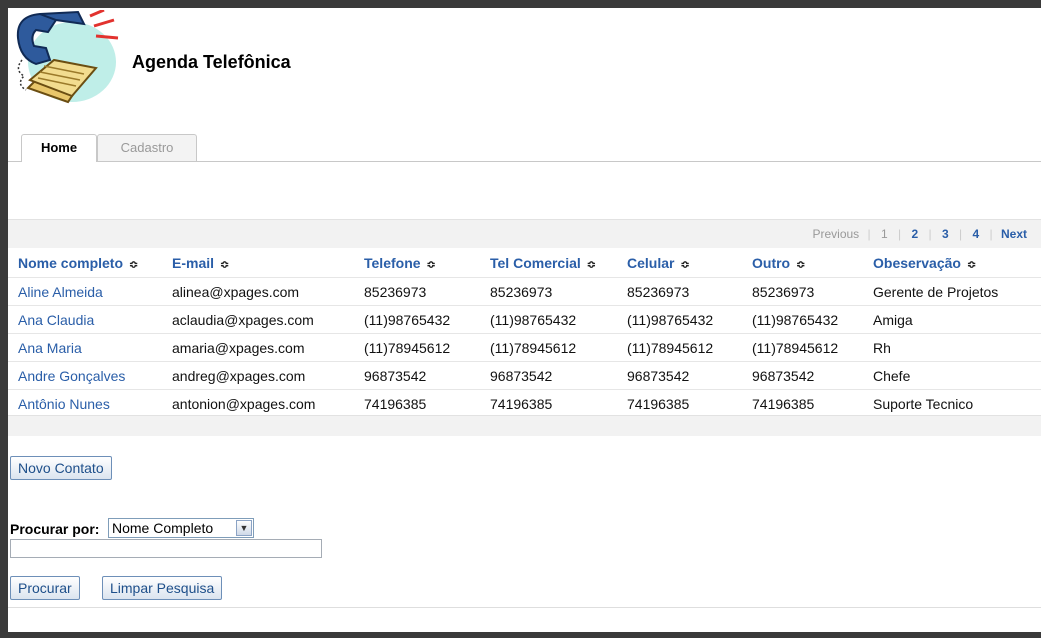 Image resolution: width=1041 pixels, height=638 pixels. I want to click on pager-page-3: 3, so click(945, 234).